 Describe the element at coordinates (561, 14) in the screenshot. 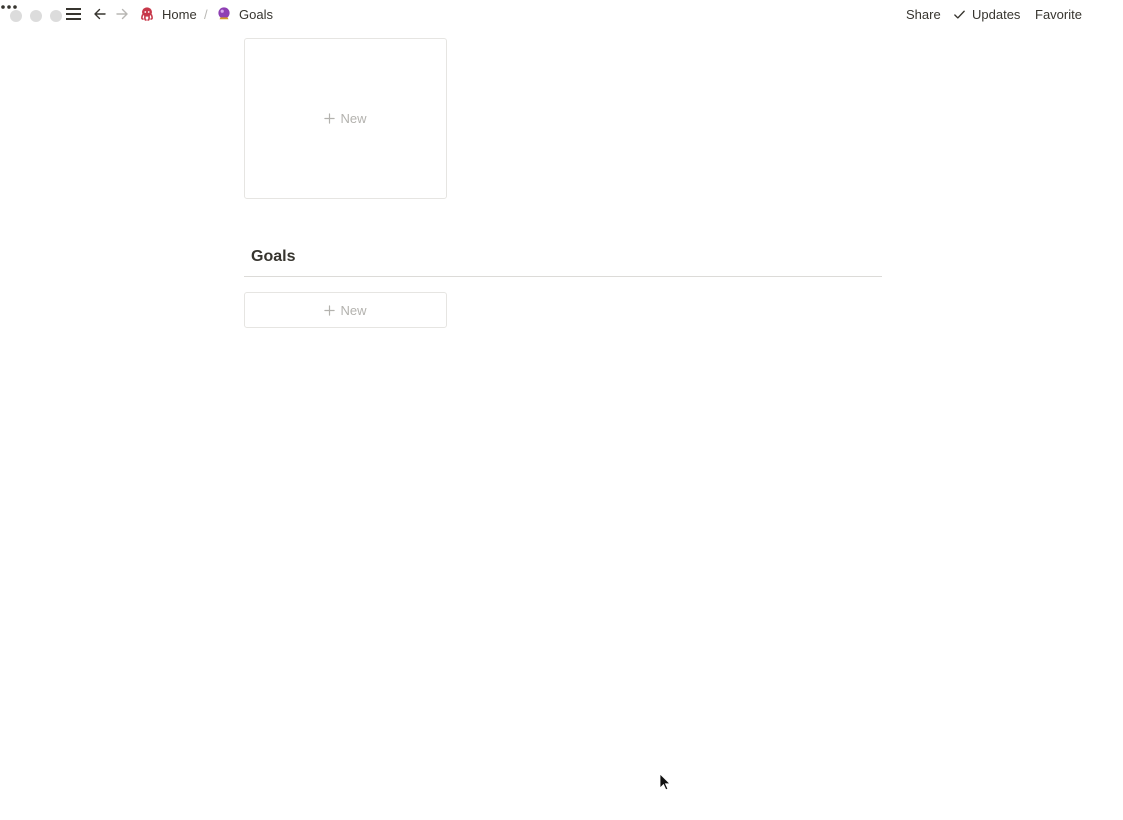

I see `top-bar: Home / Goals Share Updates Favorite` at that location.